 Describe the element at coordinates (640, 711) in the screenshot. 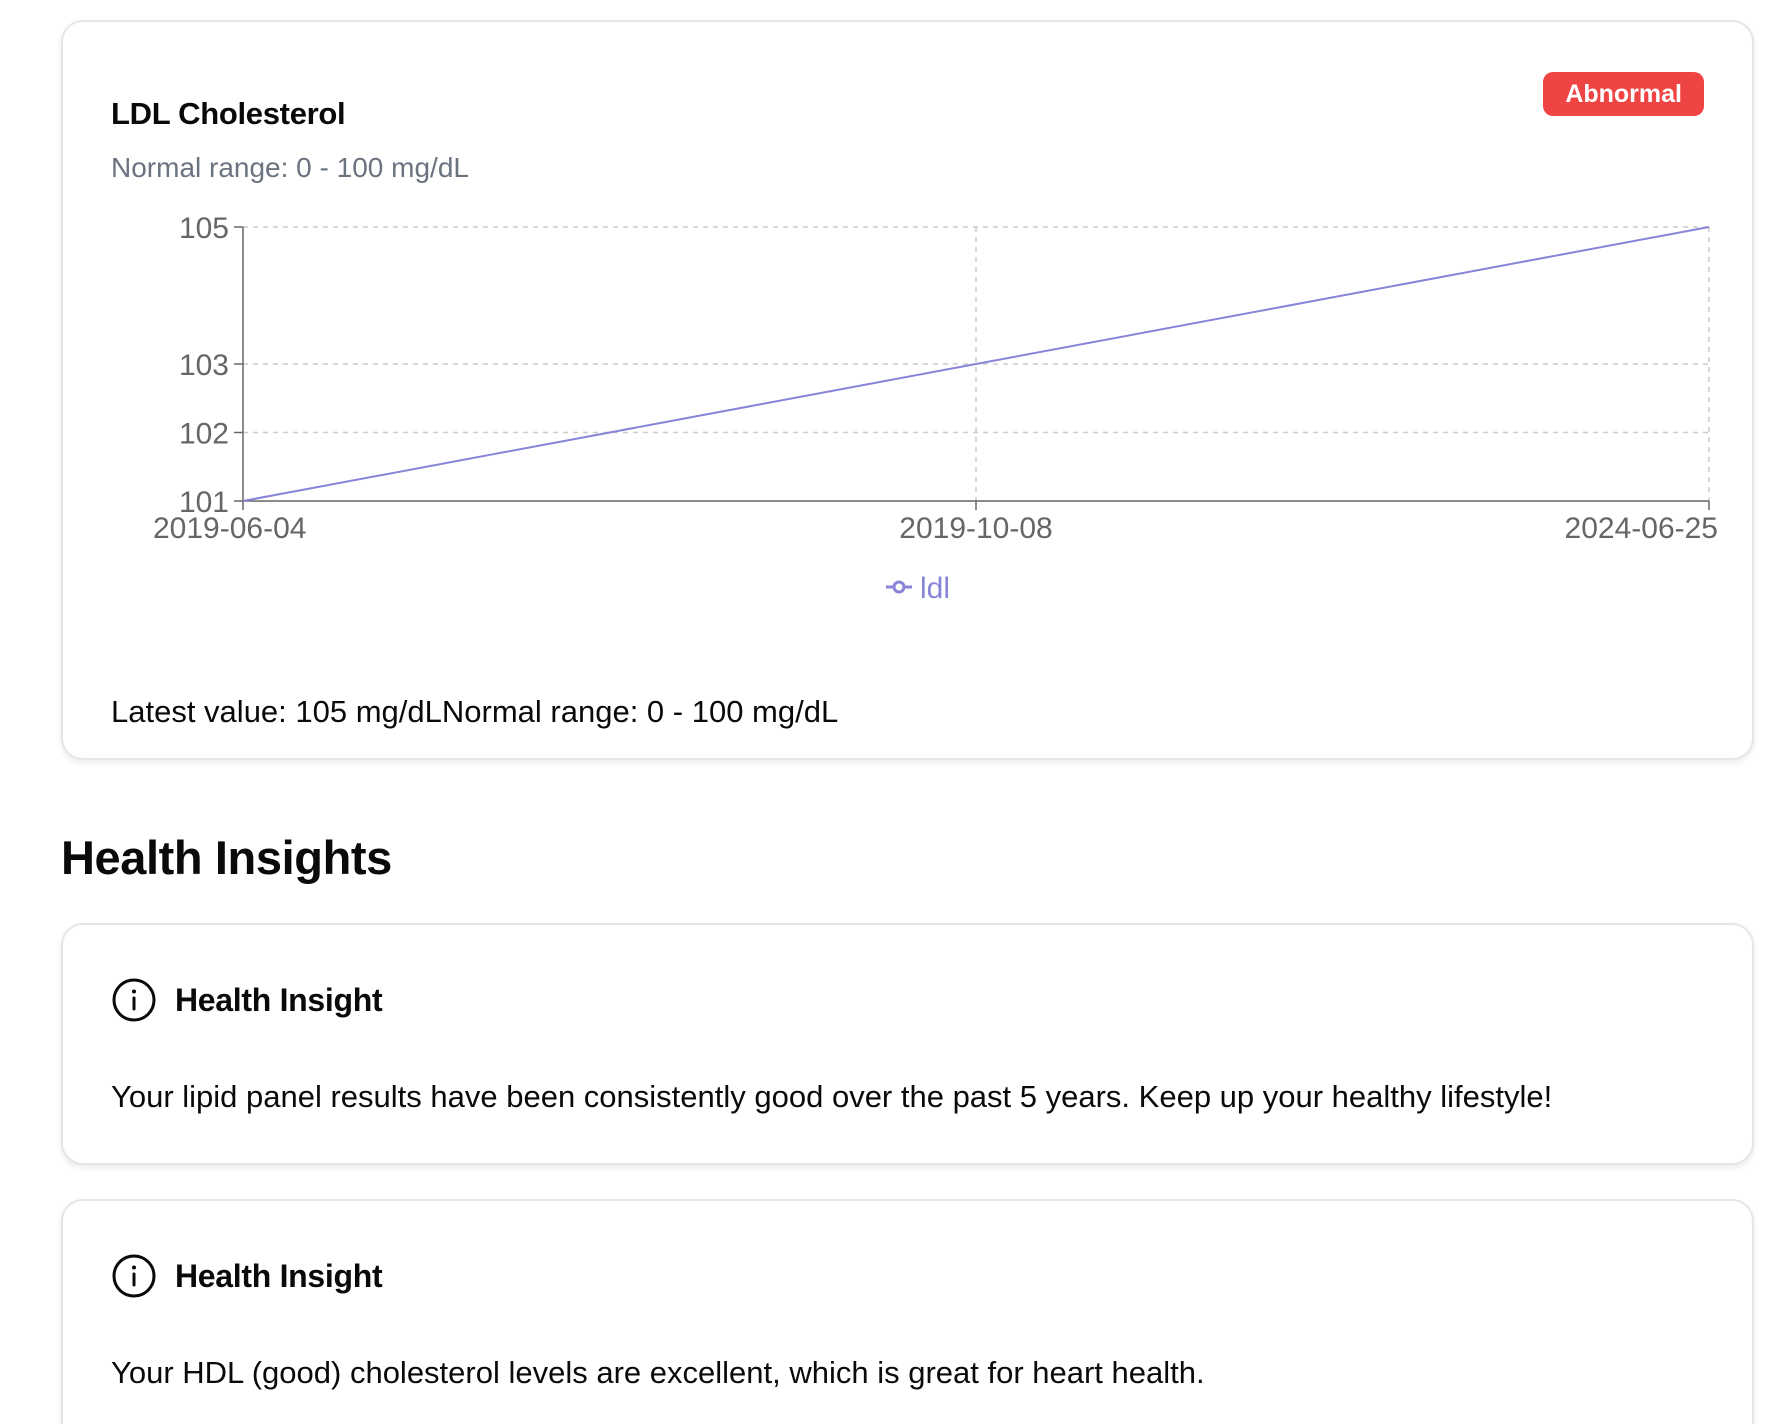

I see `normal-range-text: Normal range: 0 - 100 mg/dL` at that location.